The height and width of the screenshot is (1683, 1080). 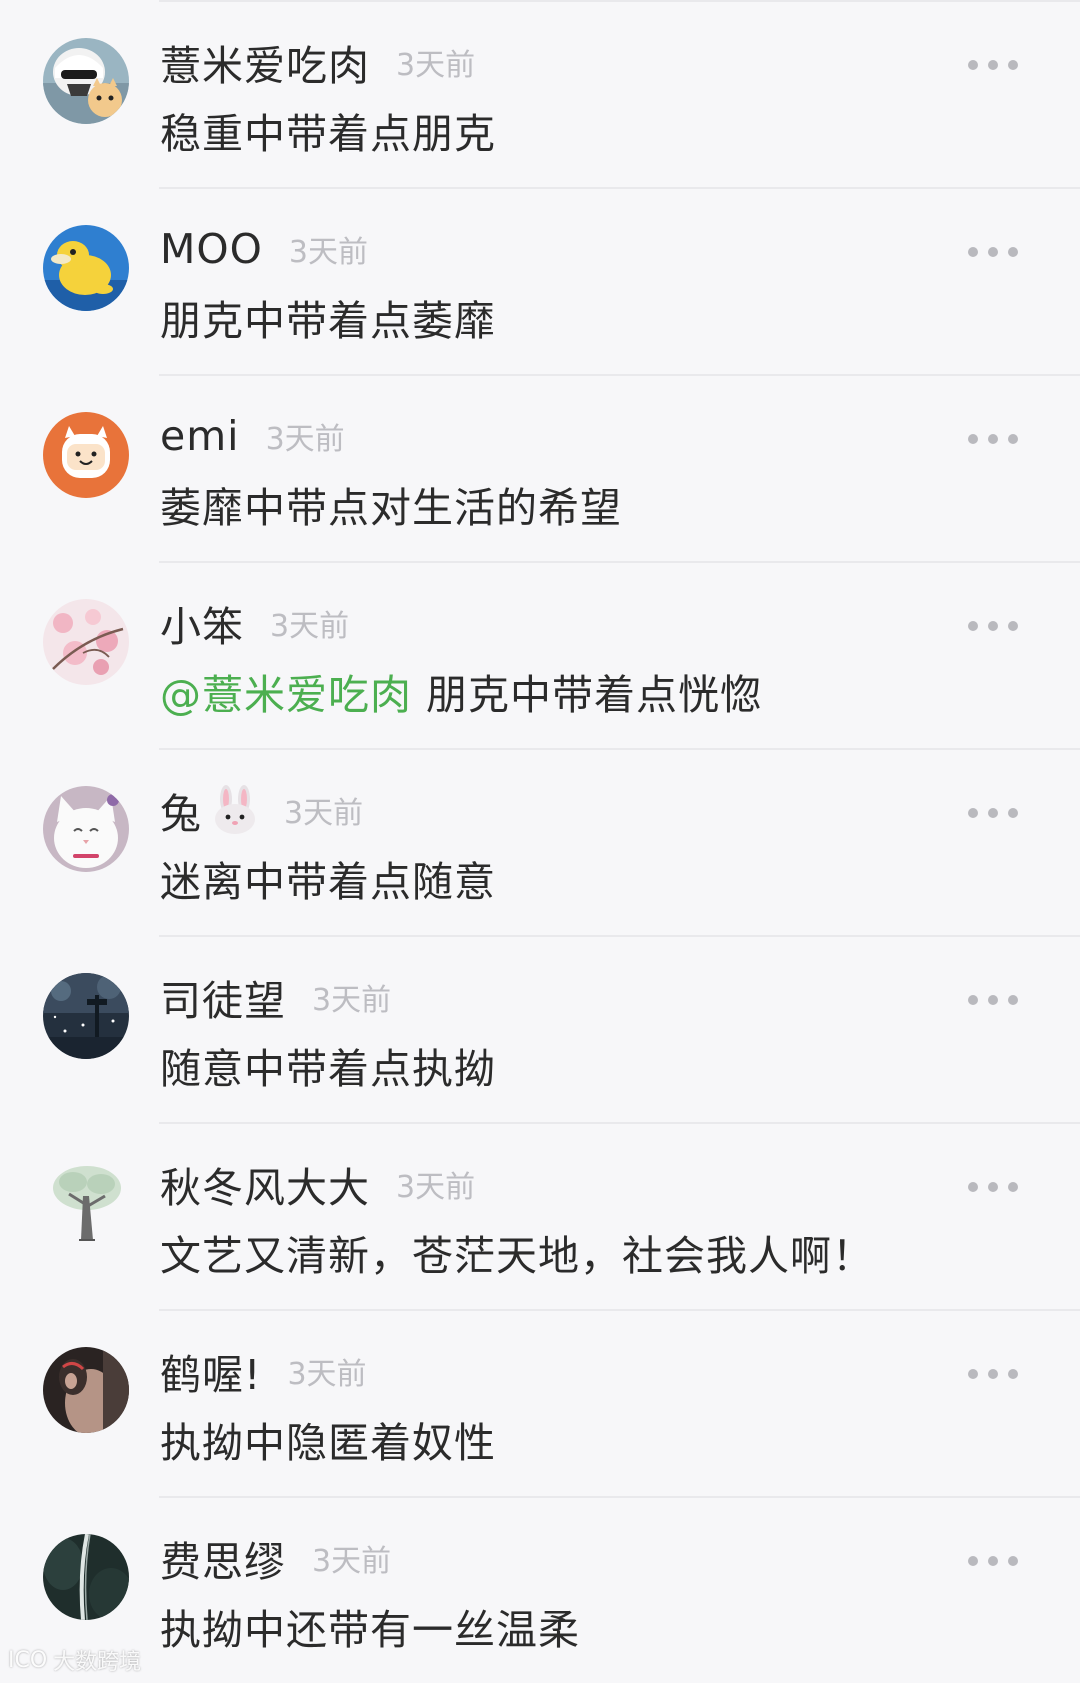 I want to click on name-line: 费思缪 3天前, so click(x=275, y=1558).